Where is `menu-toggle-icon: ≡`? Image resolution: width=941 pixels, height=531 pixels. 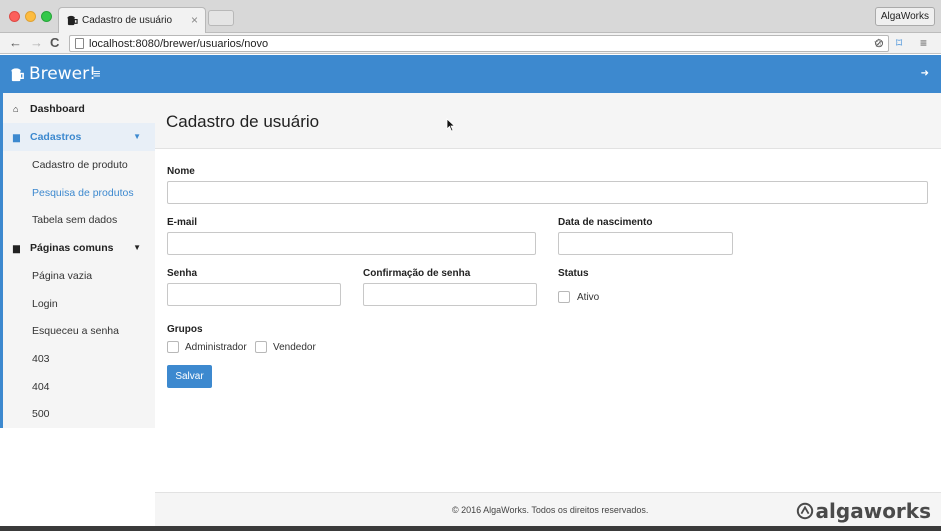
menu-toggle-icon: ≡ is located at coordinates (97, 73).